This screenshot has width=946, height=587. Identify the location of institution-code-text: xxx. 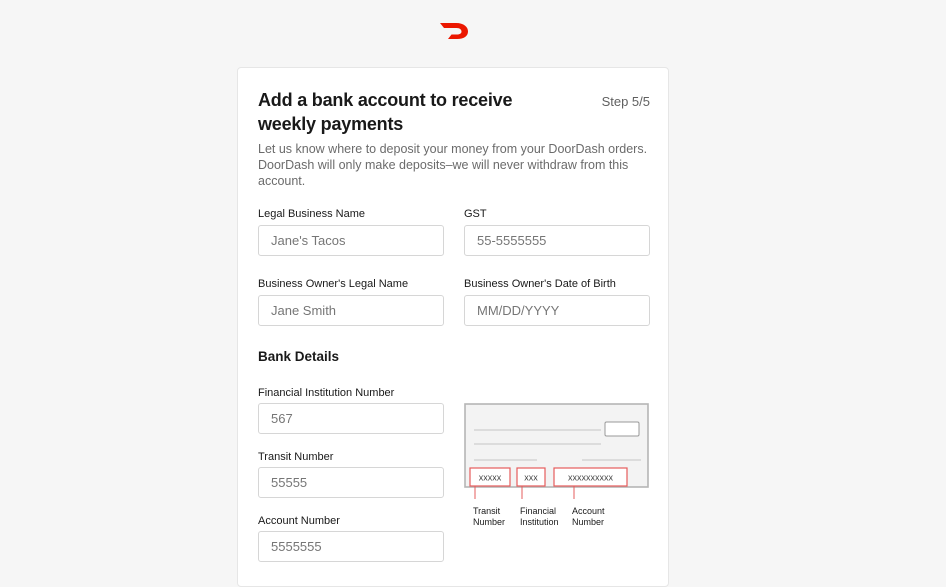
(531, 478).